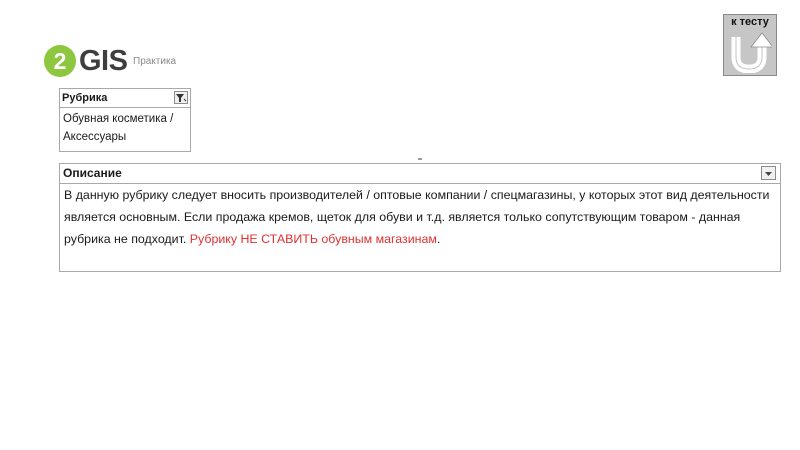 This screenshot has width=800, height=450. What do you see at coordinates (125, 98) in the screenshot?
I see `rubric-column-header: Рубрика` at bounding box center [125, 98].